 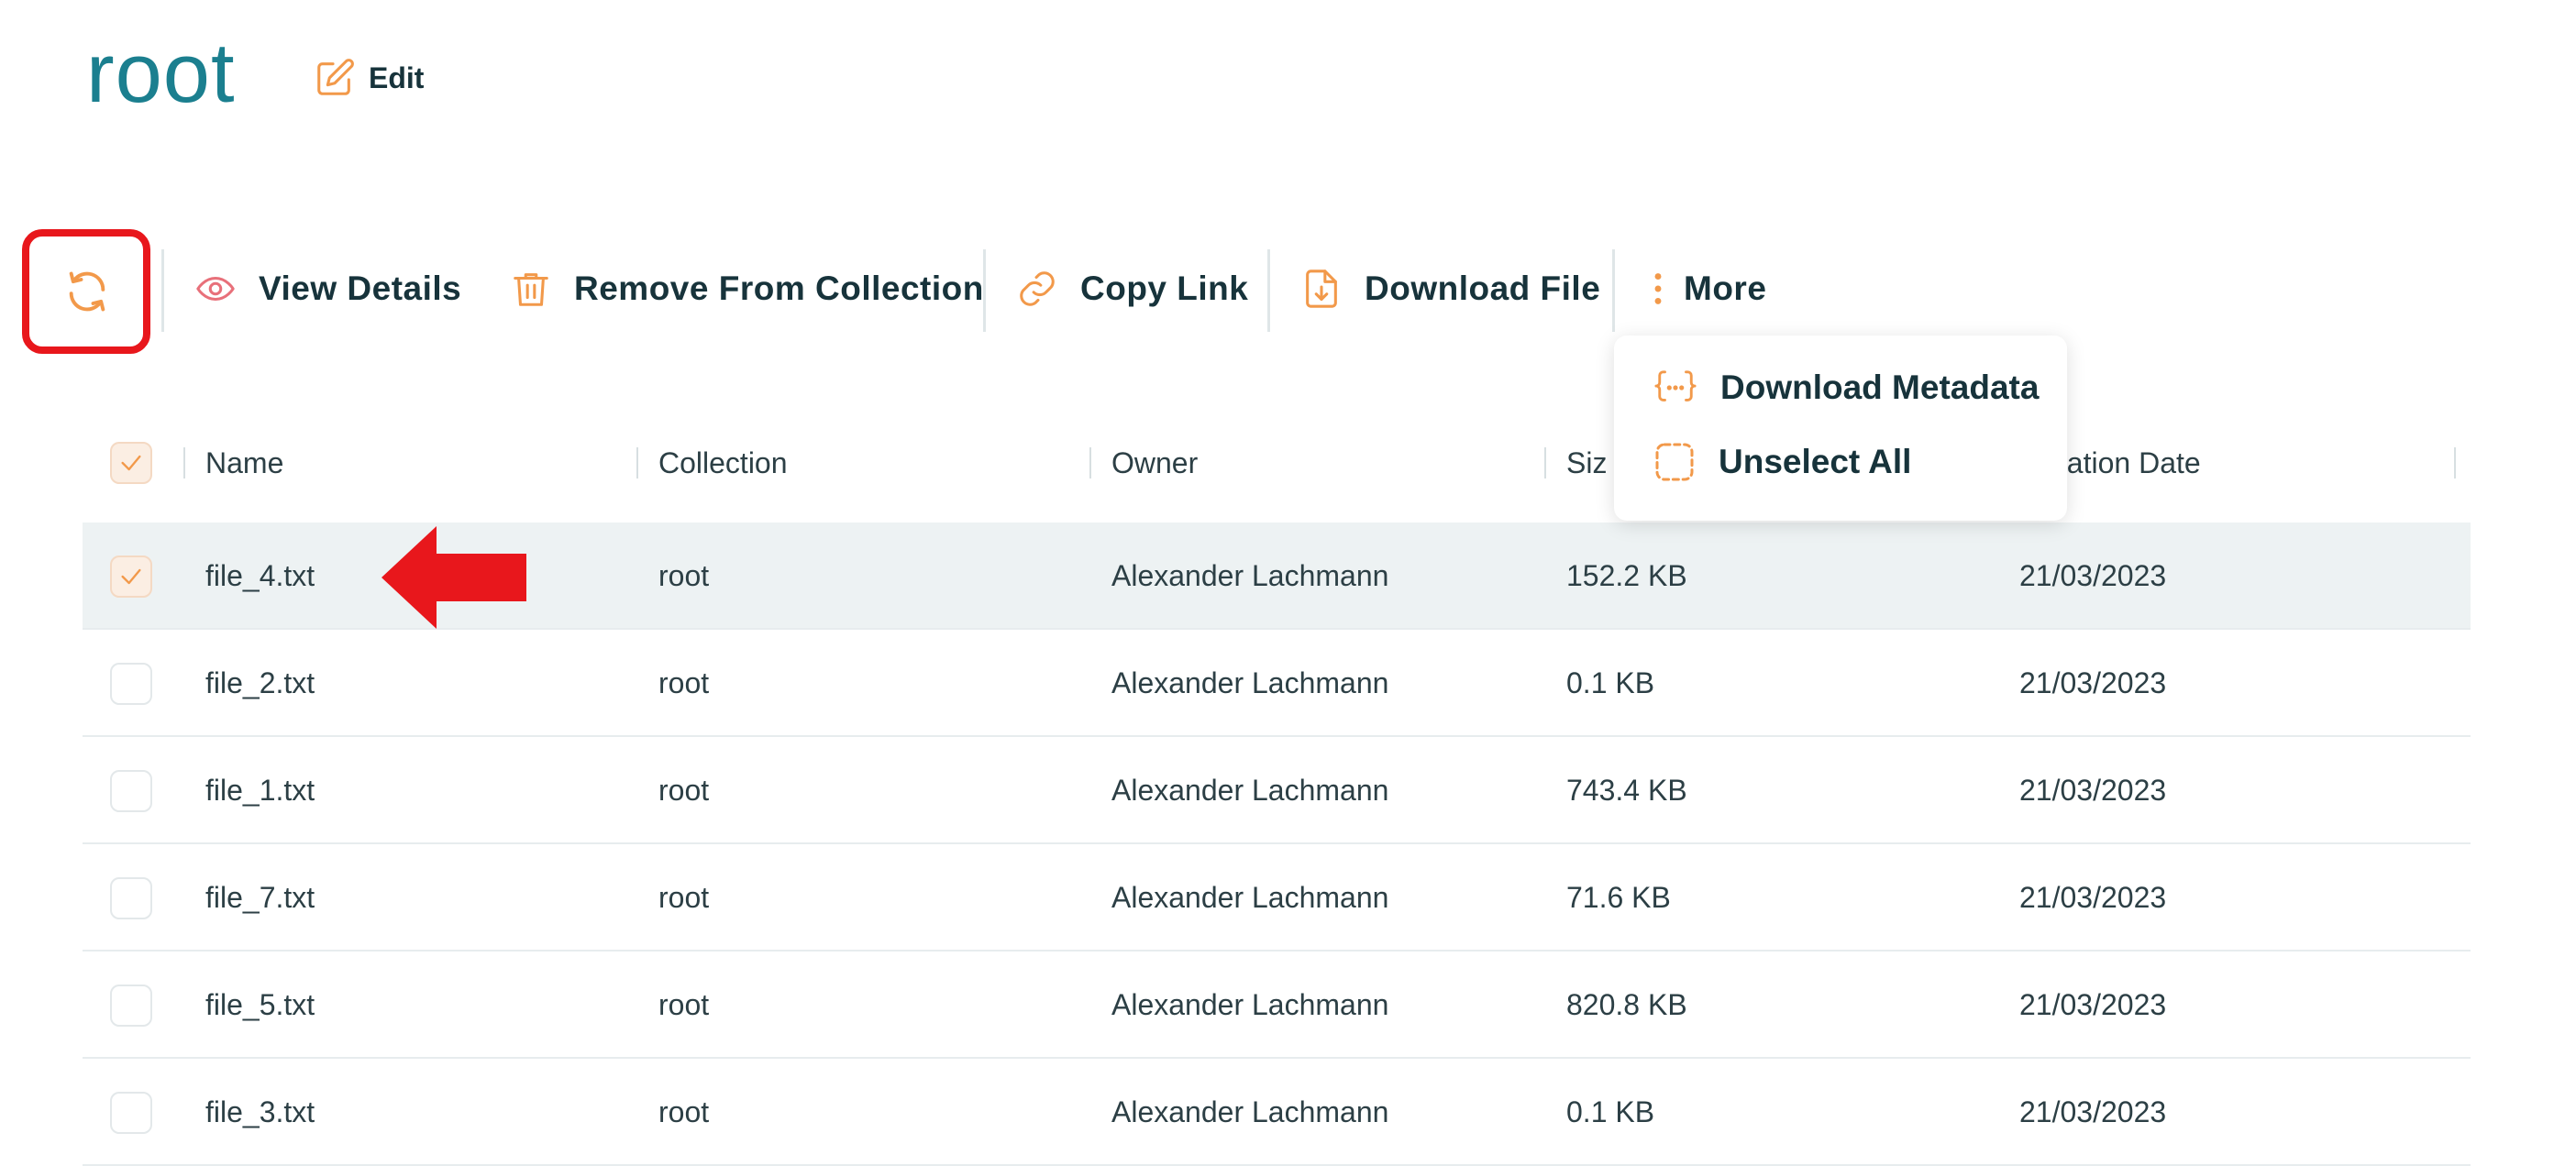 What do you see at coordinates (1674, 462) in the screenshot?
I see `dashed-square-icon` at bounding box center [1674, 462].